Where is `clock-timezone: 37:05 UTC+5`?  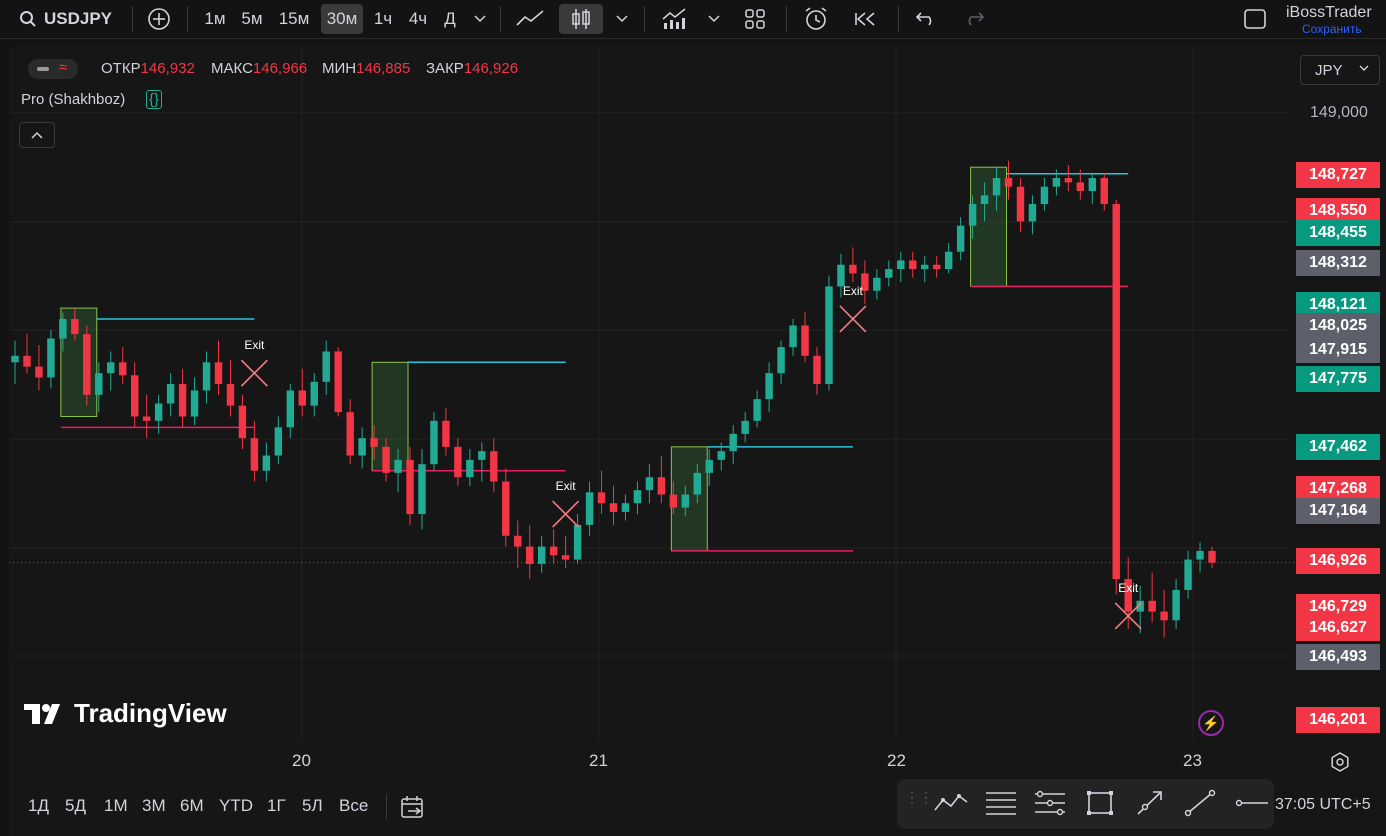
clock-timezone: 37:05 UTC+5 is located at coordinates (1323, 805).